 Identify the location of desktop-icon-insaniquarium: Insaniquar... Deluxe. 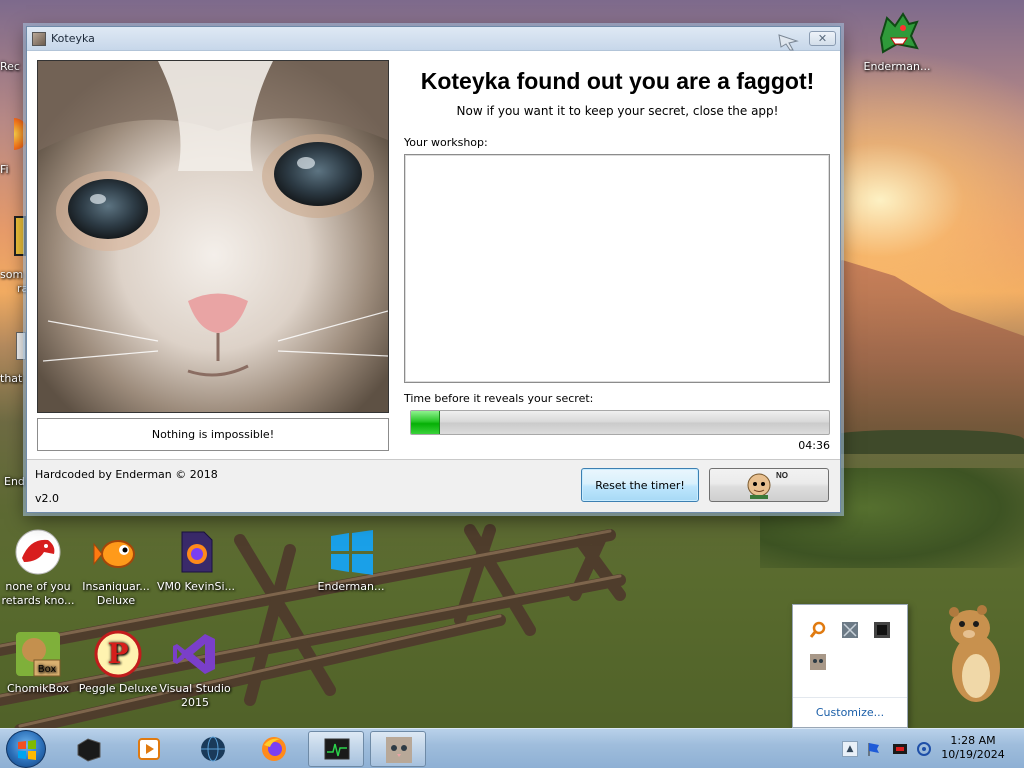
(116, 568).